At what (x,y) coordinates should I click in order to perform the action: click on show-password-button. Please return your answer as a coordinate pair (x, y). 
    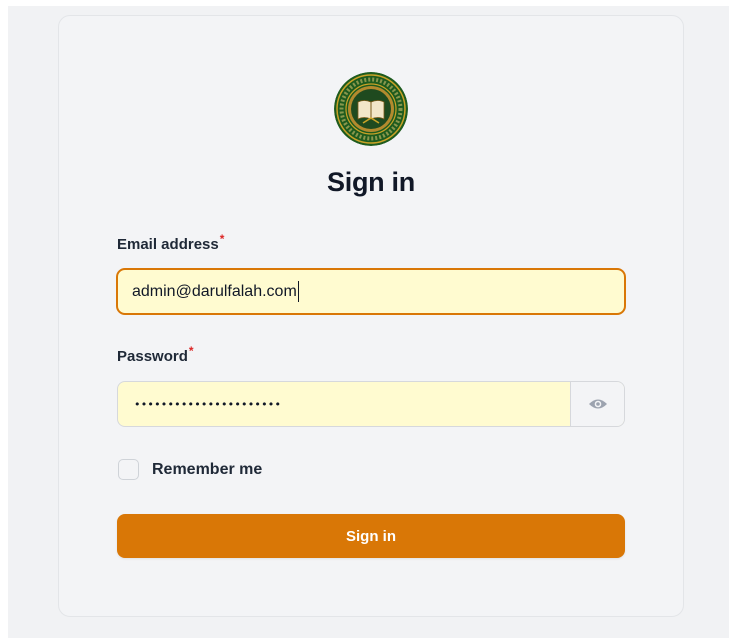
    Looking at the image, I should click on (597, 404).